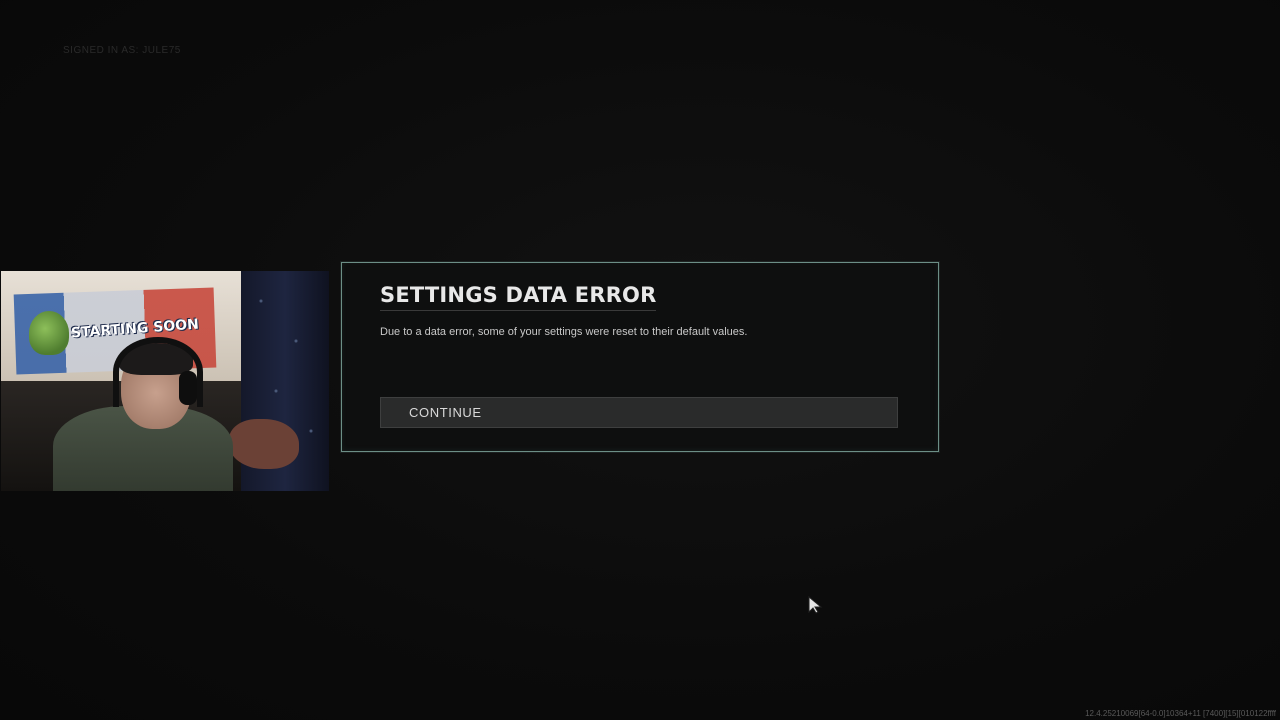 The width and height of the screenshot is (1280, 720). I want to click on webcam-overlay: STARTING SOON, so click(165, 381).